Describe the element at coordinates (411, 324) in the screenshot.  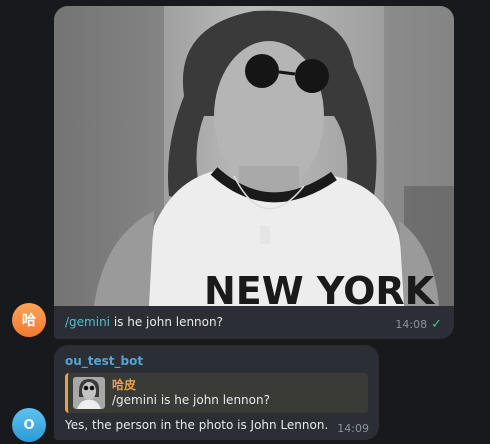
I see `message-time: 14:08` at that location.